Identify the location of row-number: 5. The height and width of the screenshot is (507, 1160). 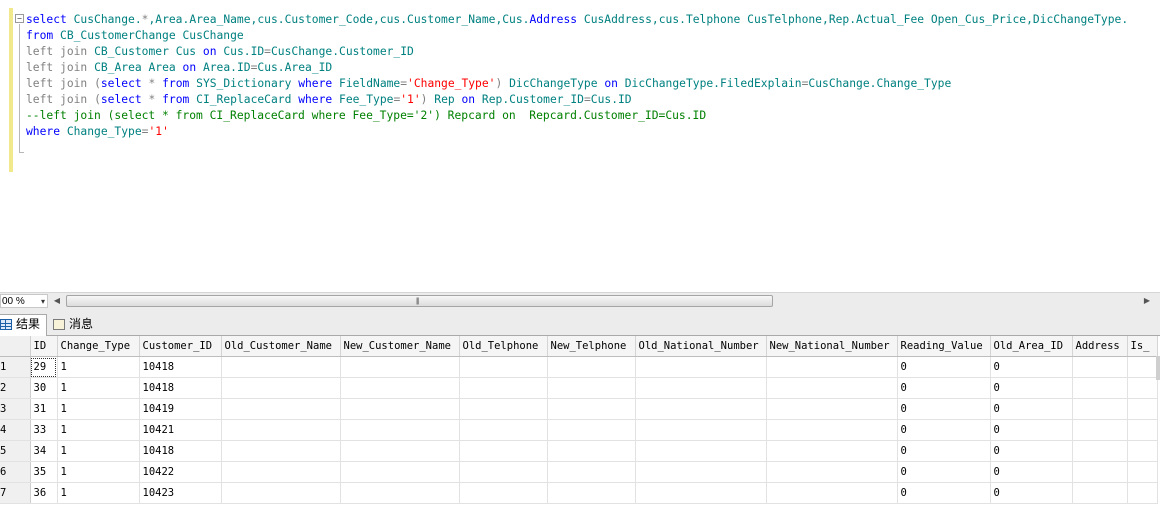
(15, 451).